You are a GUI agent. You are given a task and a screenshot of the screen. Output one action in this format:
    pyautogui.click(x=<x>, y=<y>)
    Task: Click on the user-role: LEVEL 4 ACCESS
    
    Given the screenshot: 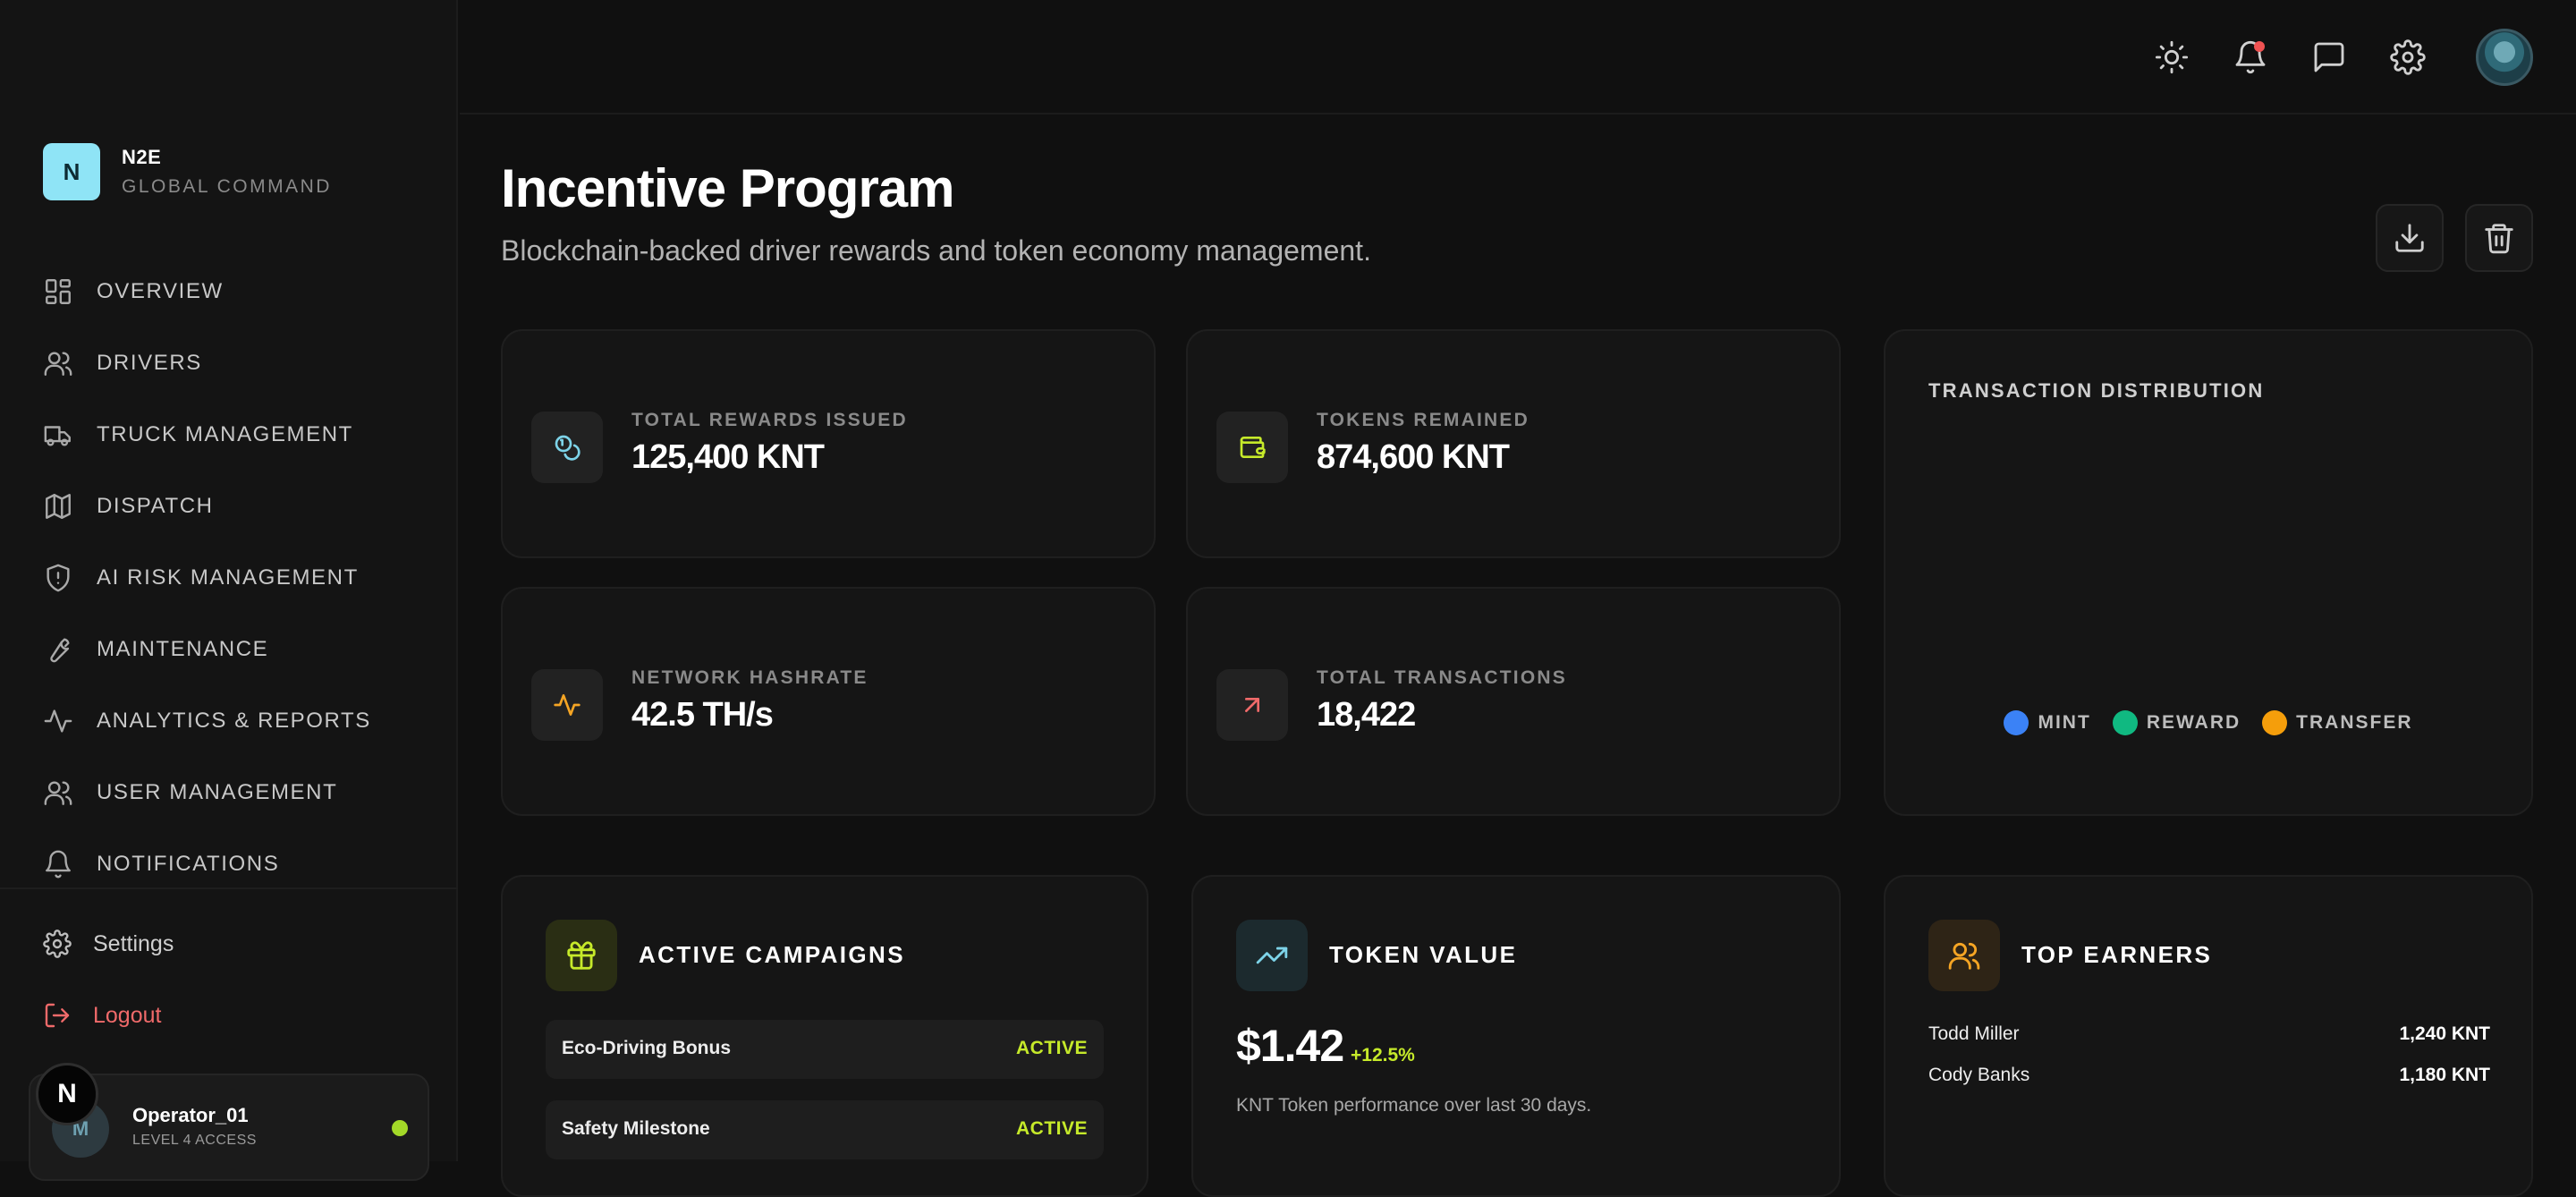 What is the action you would take?
    pyautogui.click(x=194, y=1140)
    